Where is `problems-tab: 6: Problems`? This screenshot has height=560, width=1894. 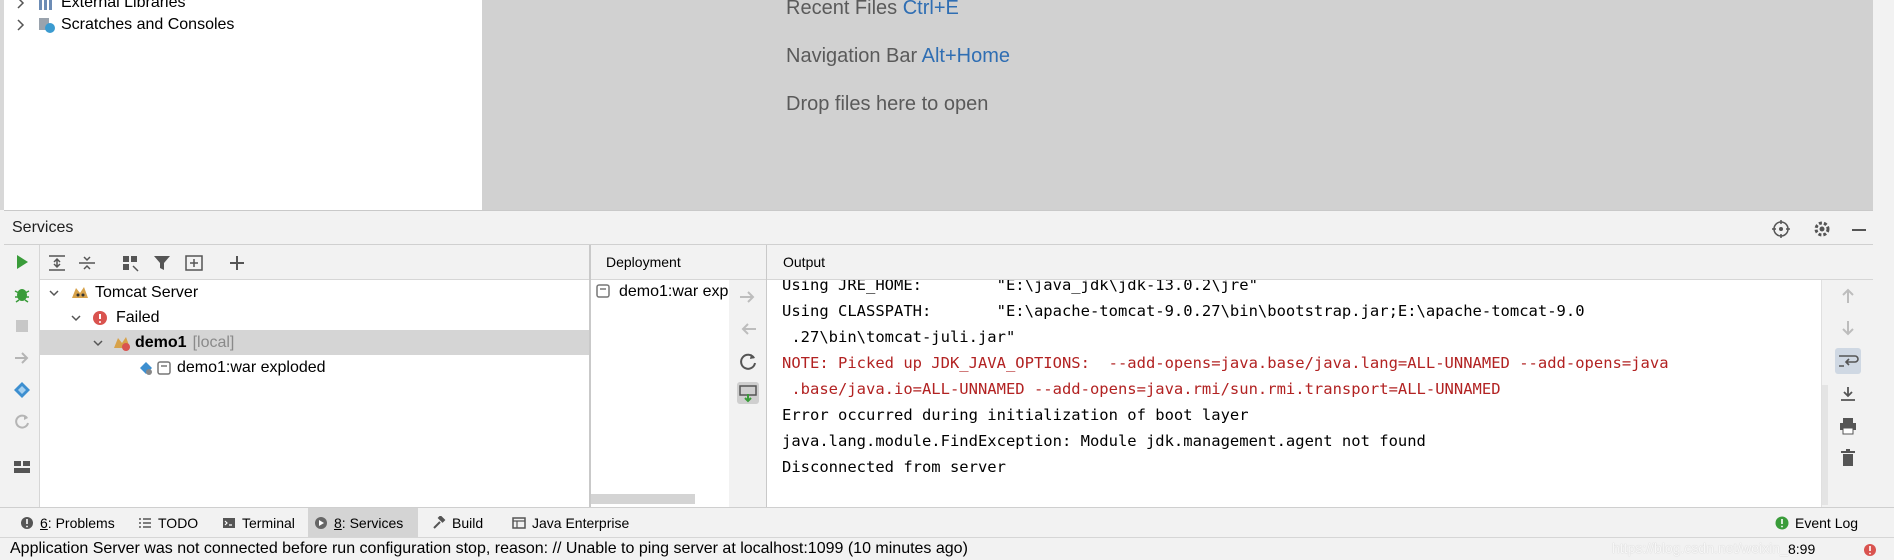
problems-tab: 6: Problems is located at coordinates (67, 523).